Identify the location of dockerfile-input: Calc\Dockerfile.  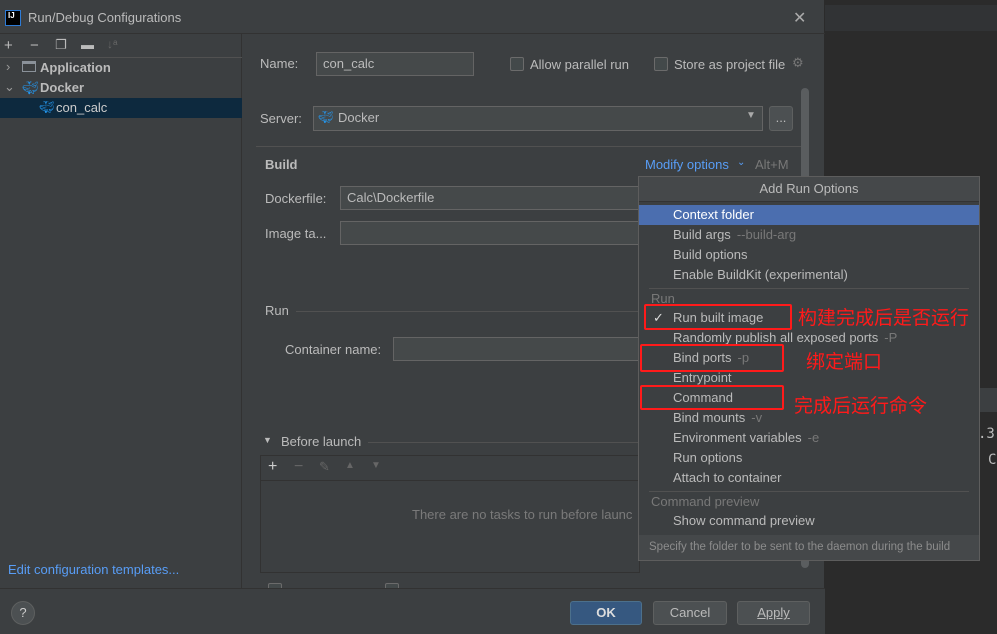
(490, 198).